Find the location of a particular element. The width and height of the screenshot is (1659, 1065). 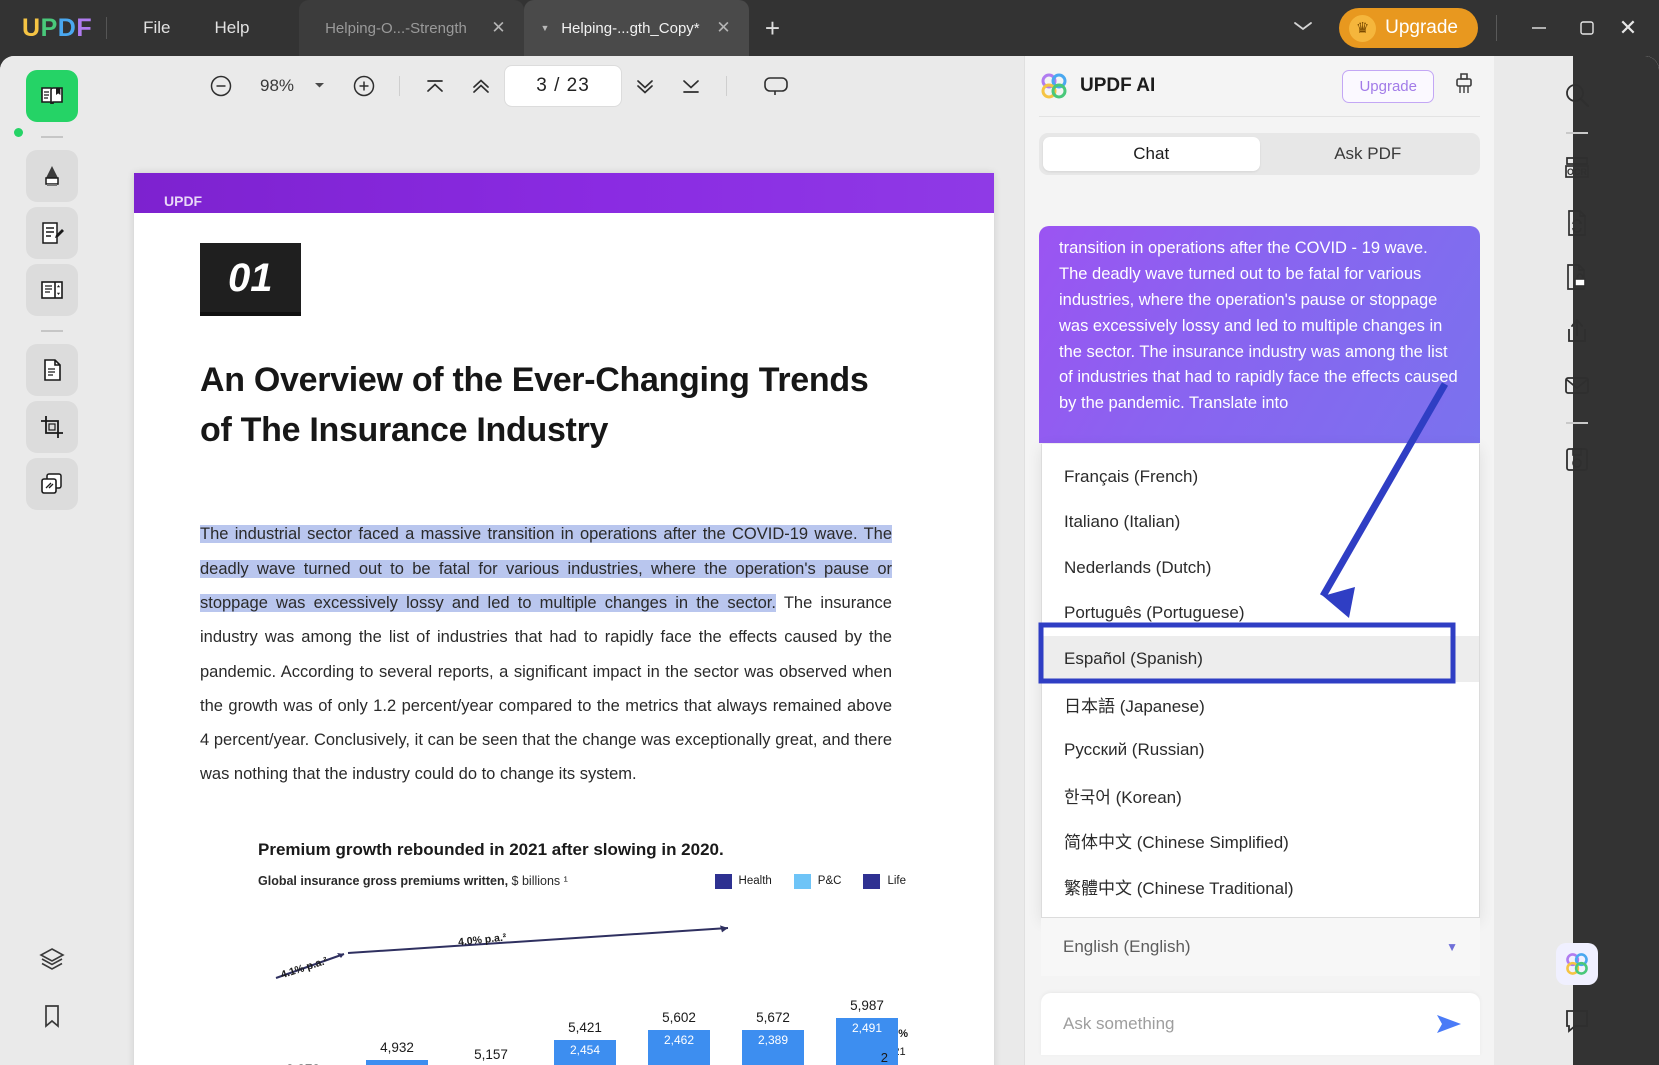

first-page-button is located at coordinates (435, 86).